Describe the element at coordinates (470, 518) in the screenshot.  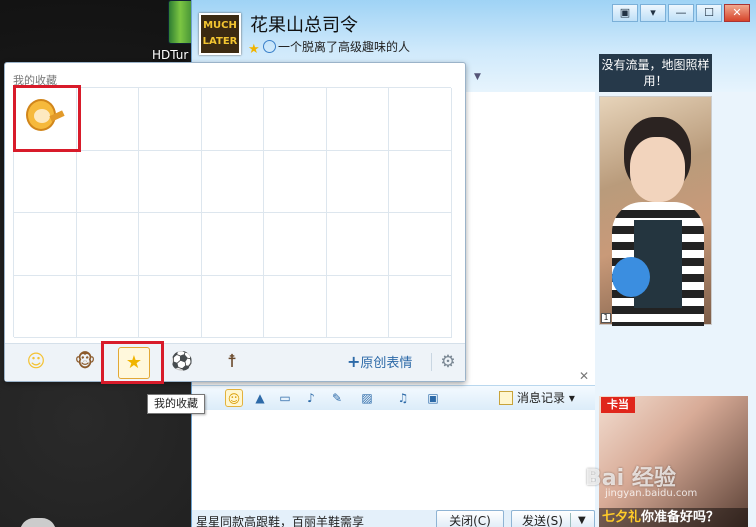
I see `close-button: 关闭(C)` at that location.